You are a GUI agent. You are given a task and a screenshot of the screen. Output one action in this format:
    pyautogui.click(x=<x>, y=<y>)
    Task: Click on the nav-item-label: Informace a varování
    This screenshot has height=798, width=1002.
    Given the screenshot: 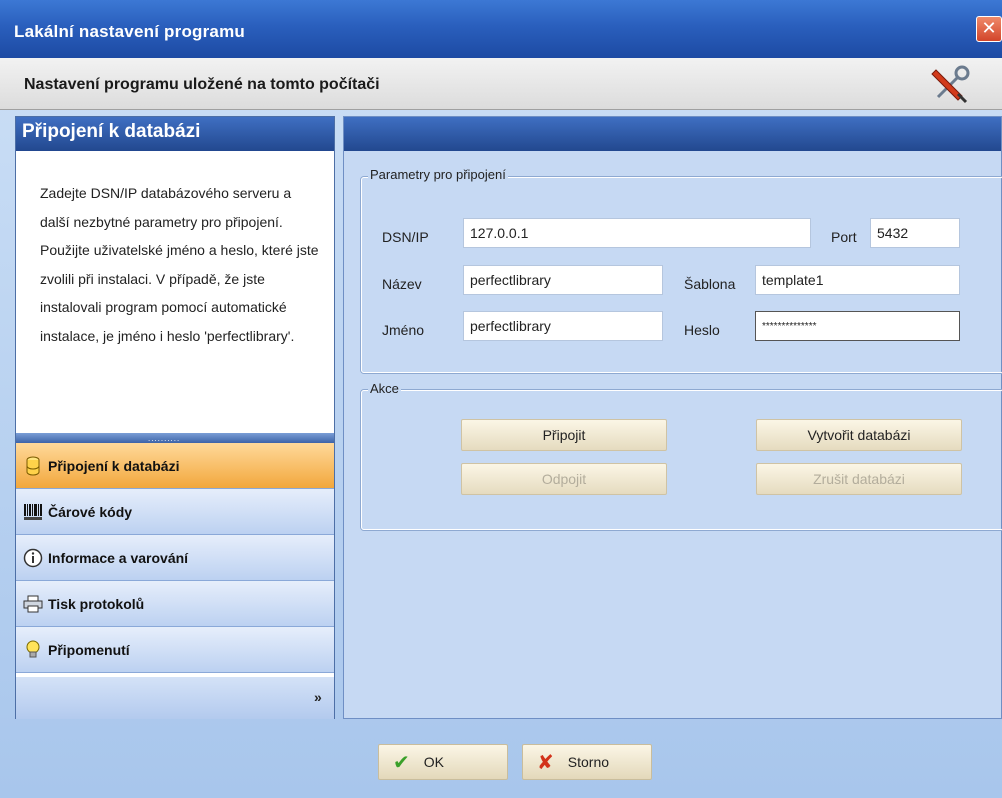 What is the action you would take?
    pyautogui.click(x=118, y=557)
    